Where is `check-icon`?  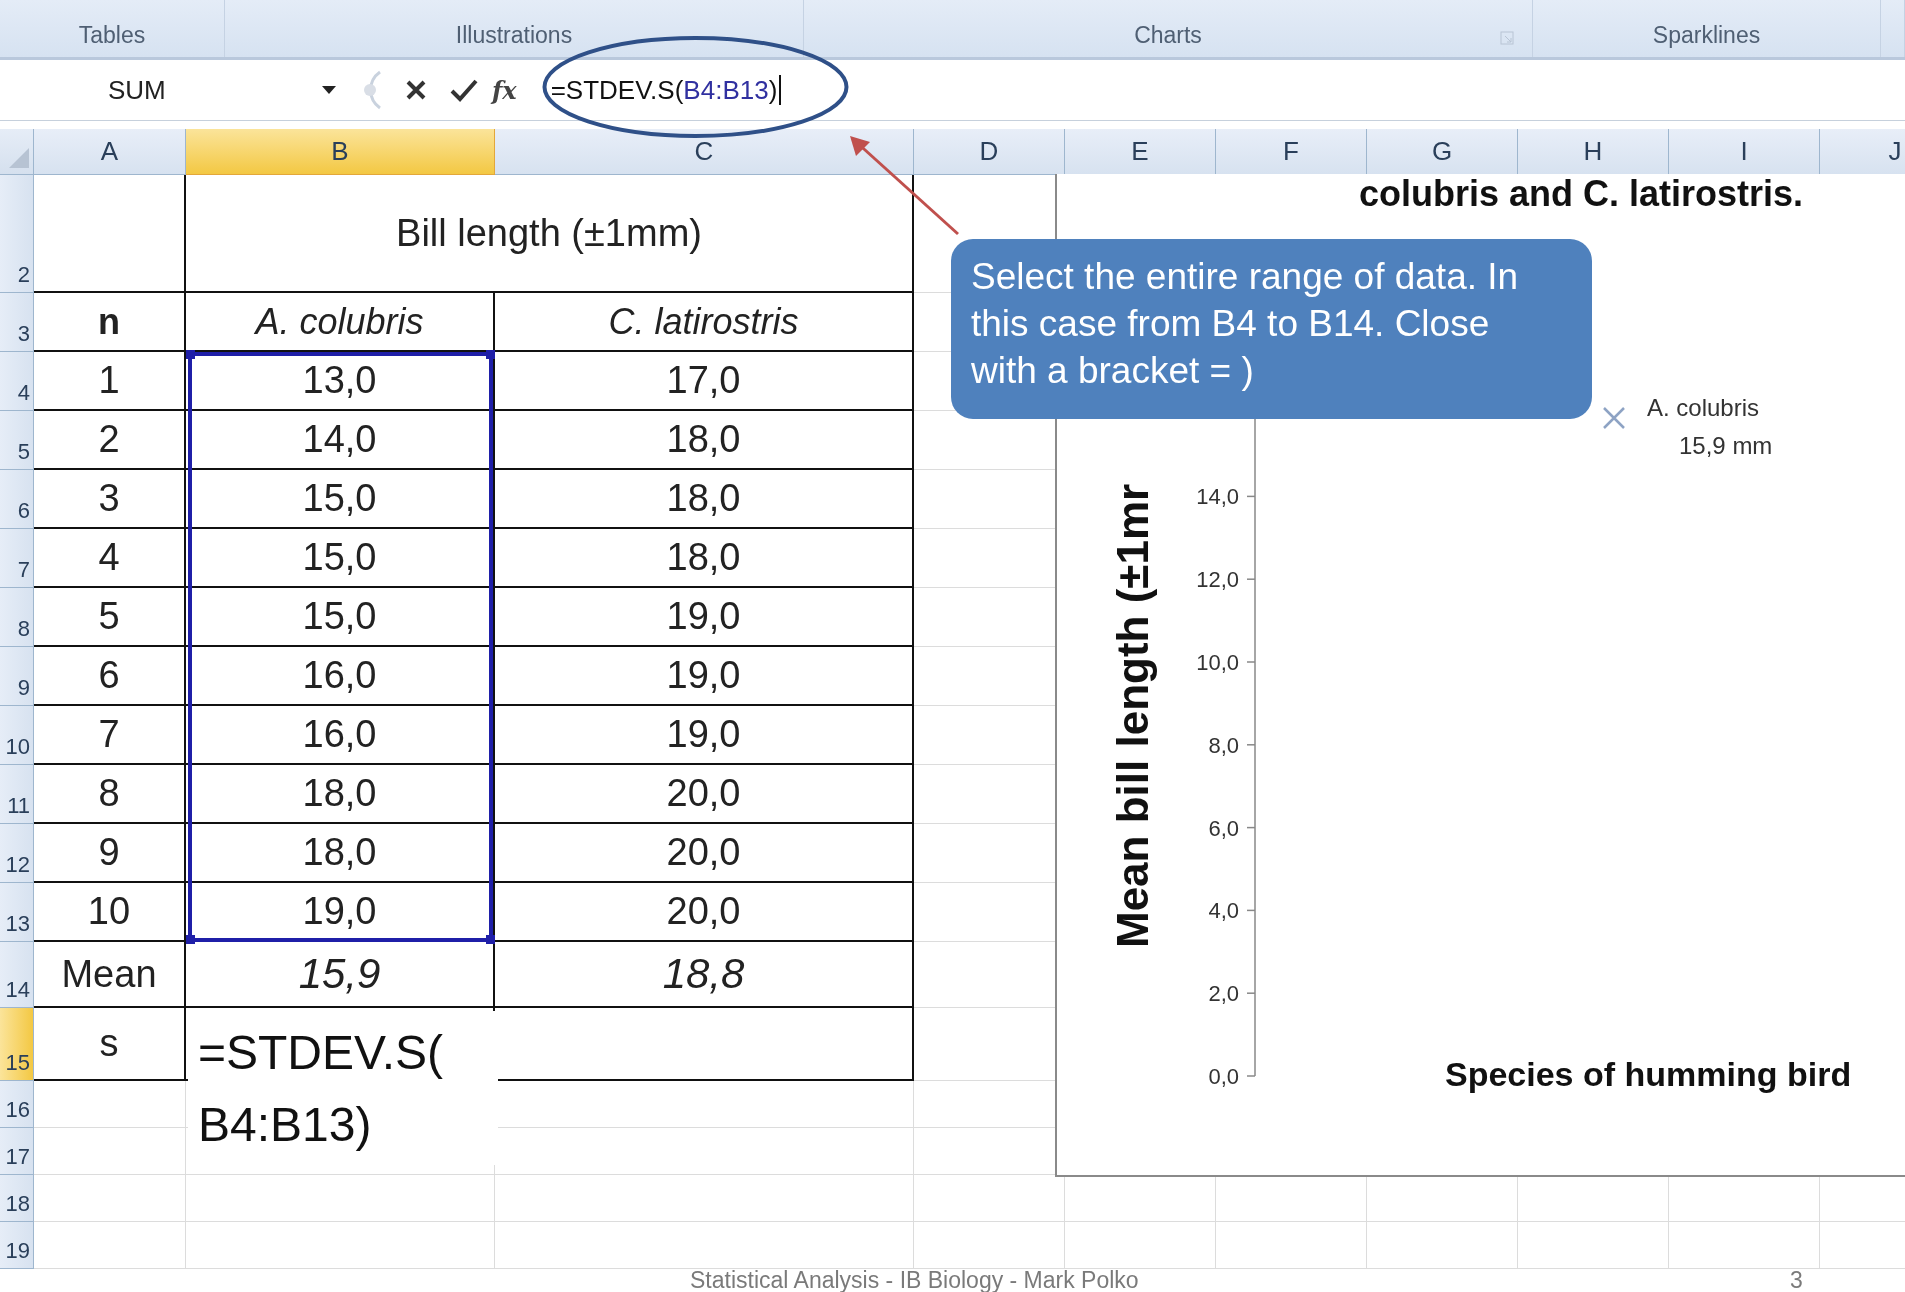 check-icon is located at coordinates (464, 90).